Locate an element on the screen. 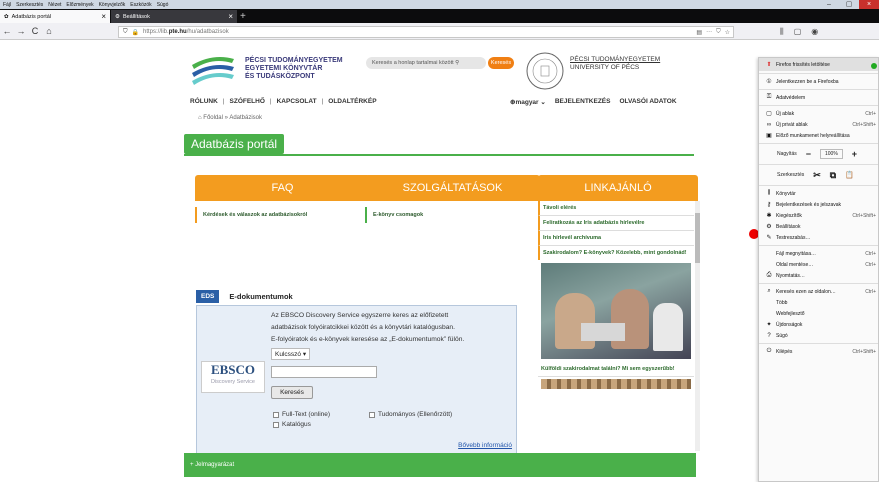 The height and width of the screenshot is (482, 879). back-icon: ← is located at coordinates (7, 31).